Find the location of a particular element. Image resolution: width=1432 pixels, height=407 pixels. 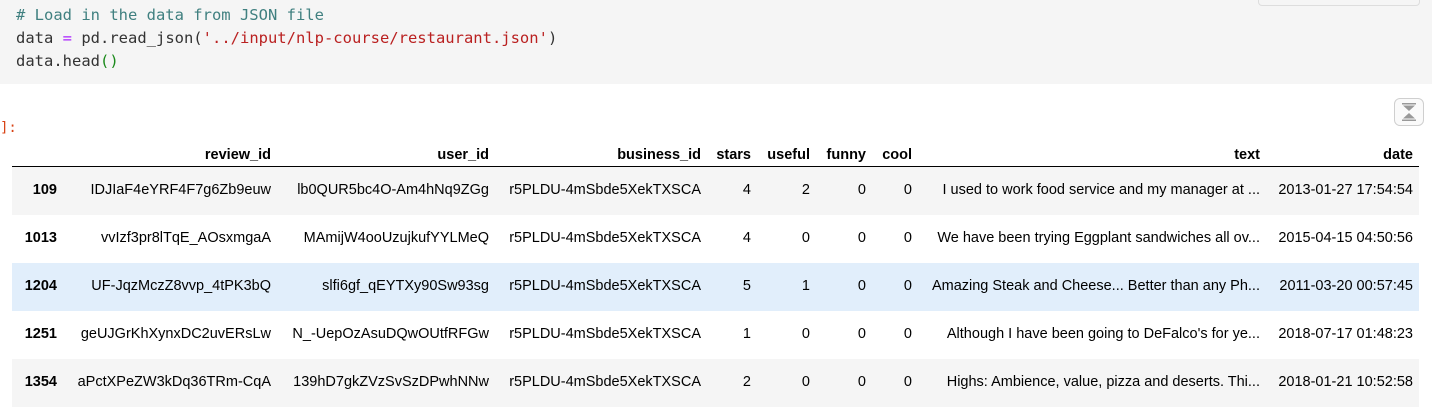

column-header-cool: cool is located at coordinates (895, 153).